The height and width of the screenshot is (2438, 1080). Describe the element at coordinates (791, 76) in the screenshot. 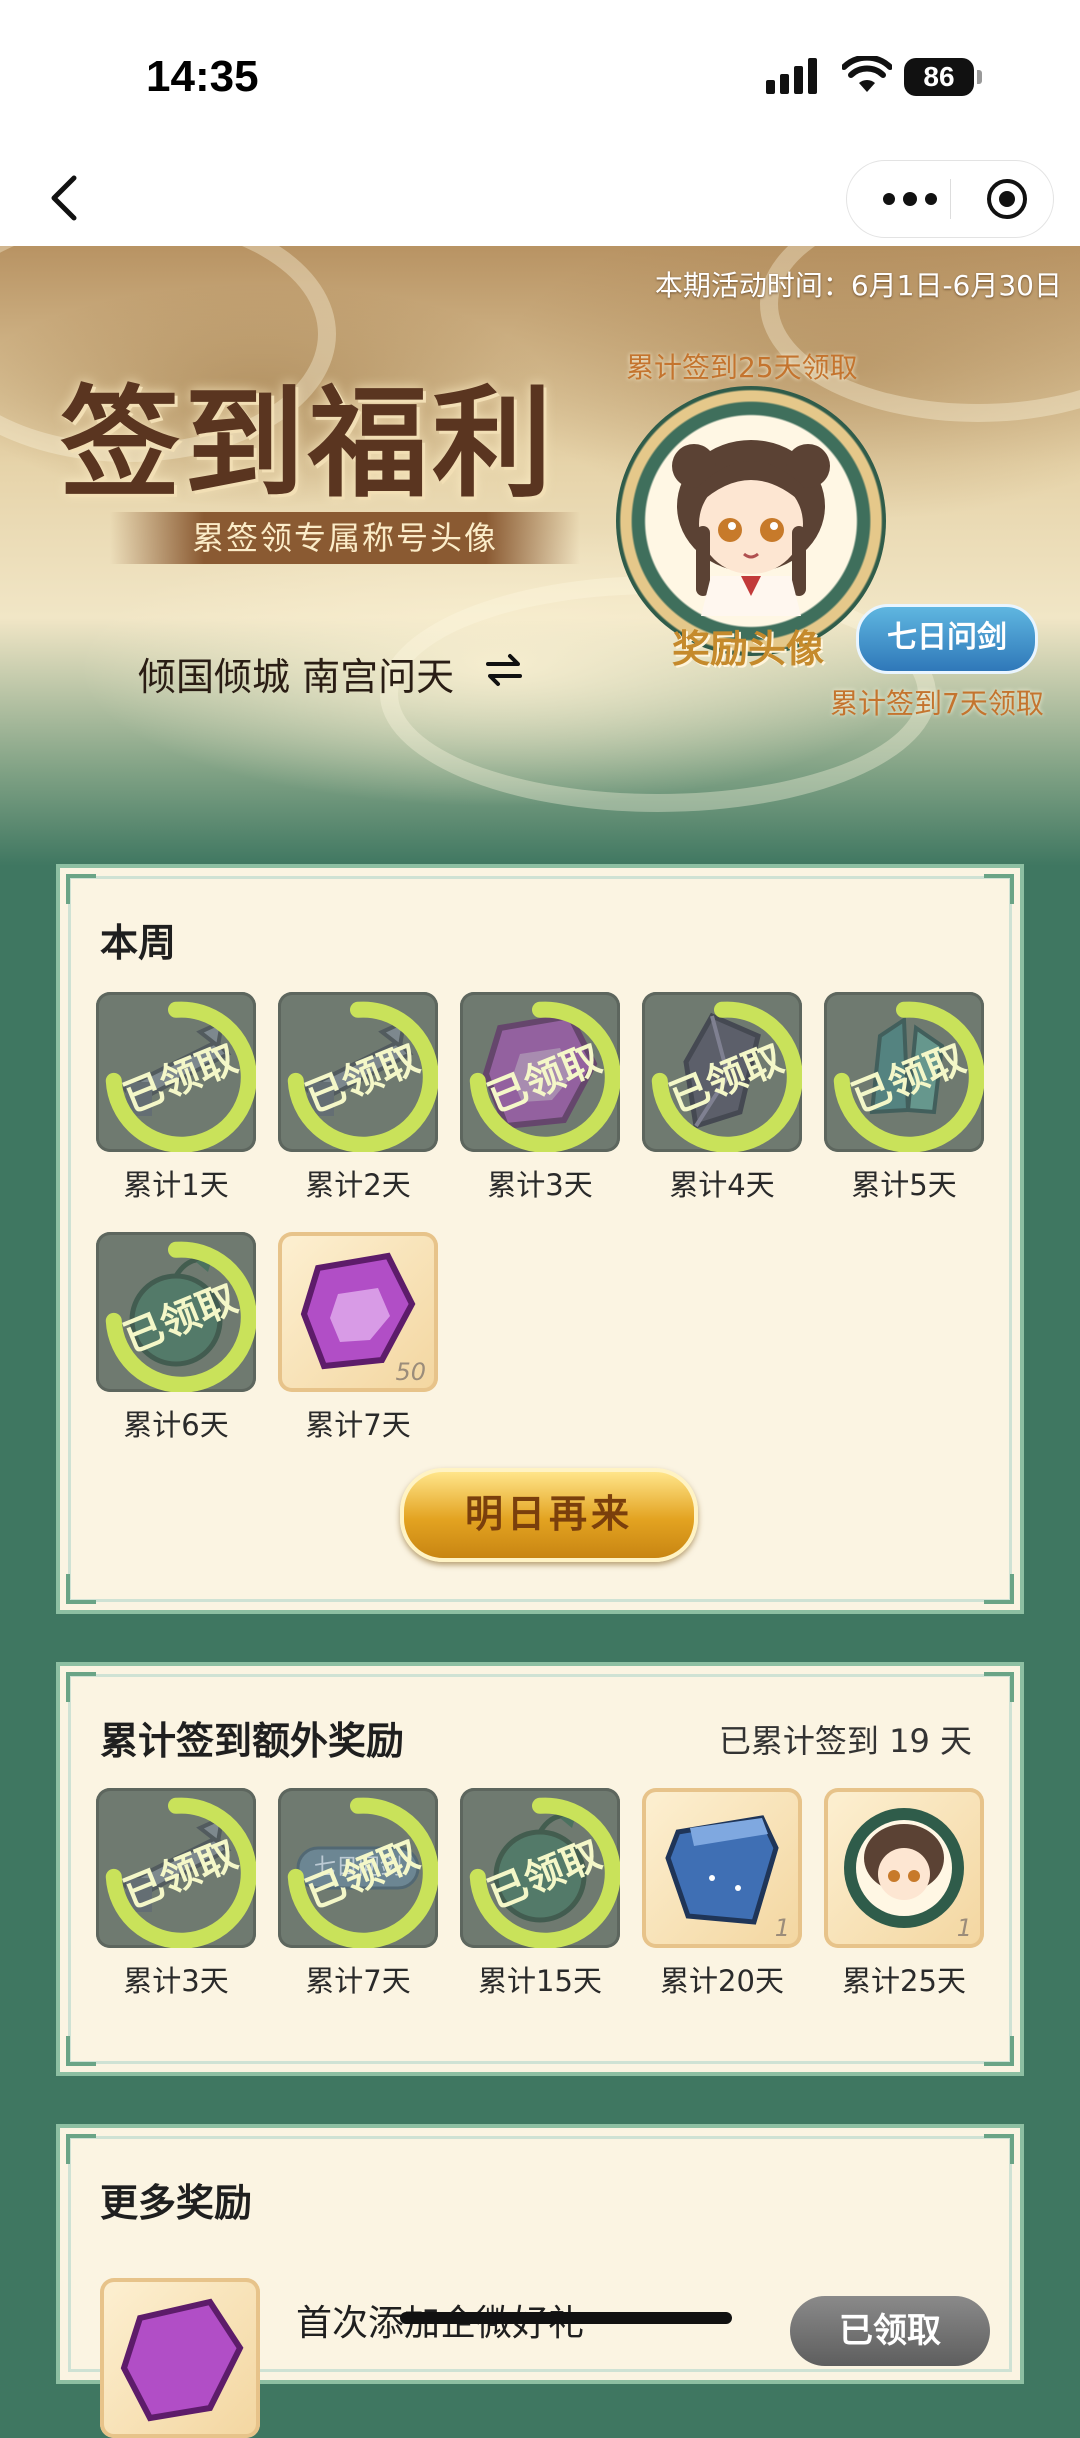

I see `cellular-signal-icon` at that location.